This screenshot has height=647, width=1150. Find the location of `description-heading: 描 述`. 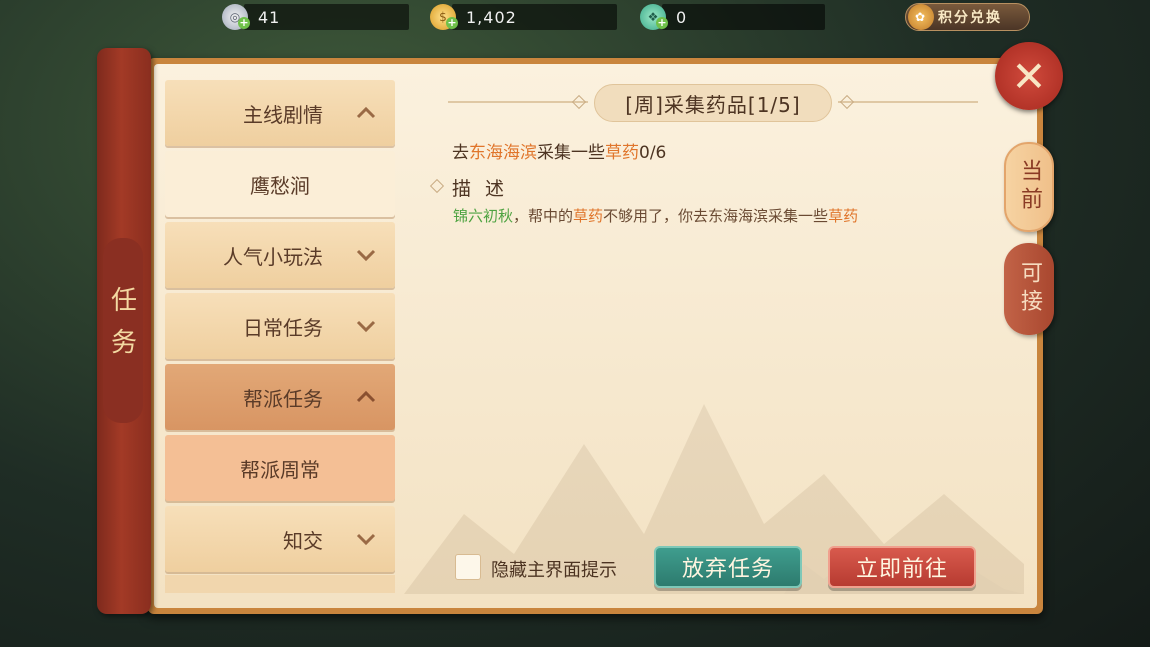

description-heading: 描 述 is located at coordinates (480, 189).